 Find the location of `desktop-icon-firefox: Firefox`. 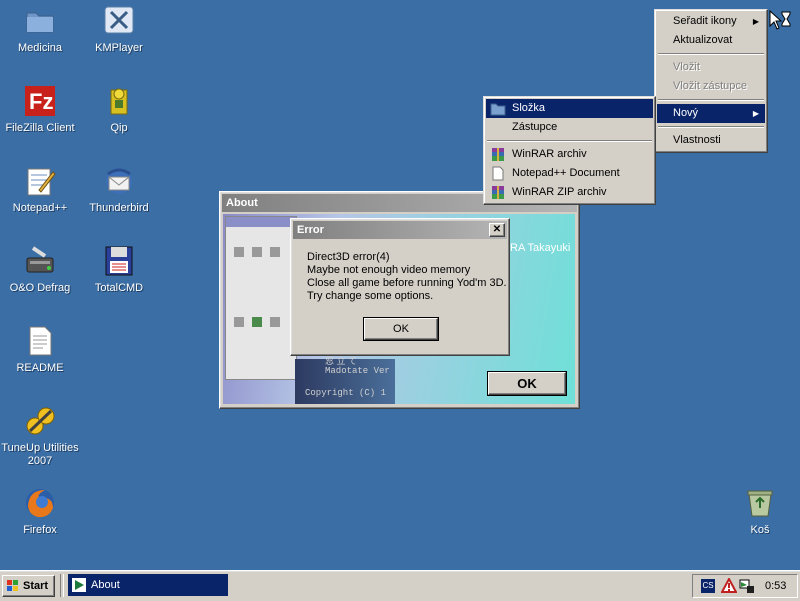

desktop-icon-firefox: Firefox is located at coordinates (40, 511).